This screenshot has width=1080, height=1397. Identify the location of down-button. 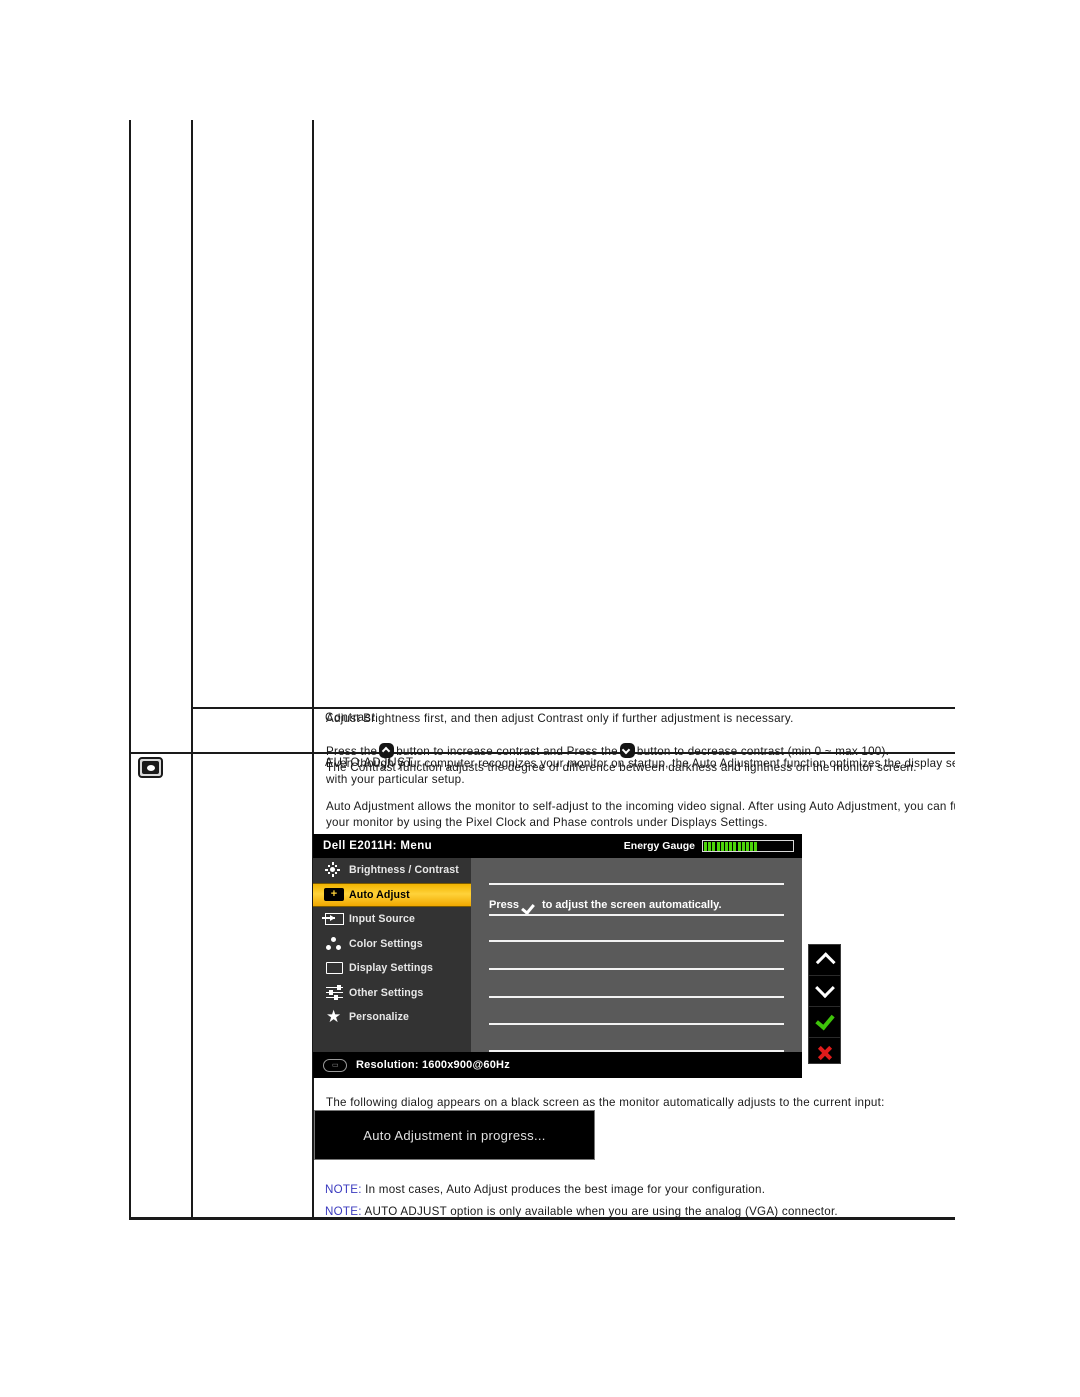
(824, 991).